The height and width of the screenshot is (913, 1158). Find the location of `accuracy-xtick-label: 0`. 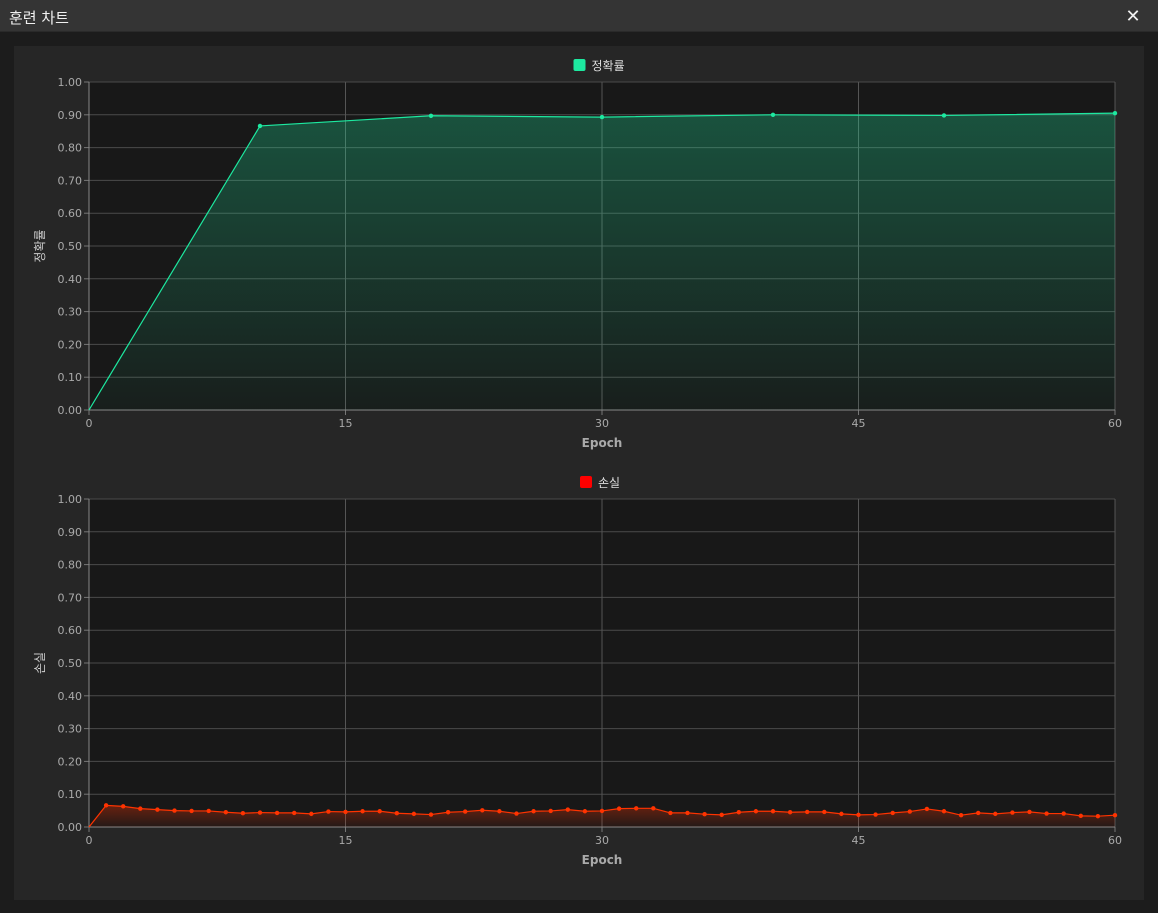

accuracy-xtick-label: 0 is located at coordinates (89, 423).